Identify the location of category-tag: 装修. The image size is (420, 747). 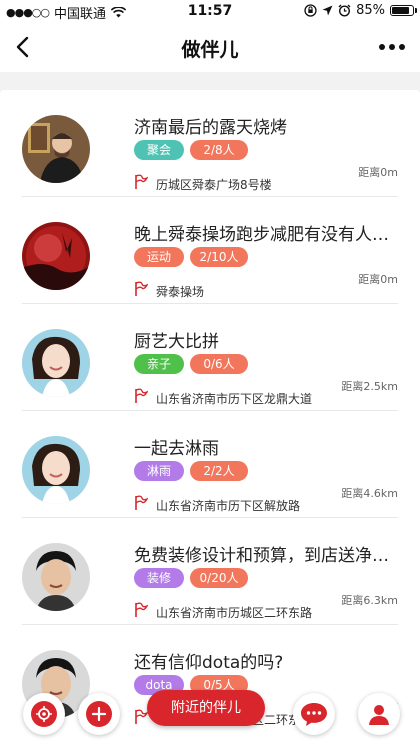
(159, 578).